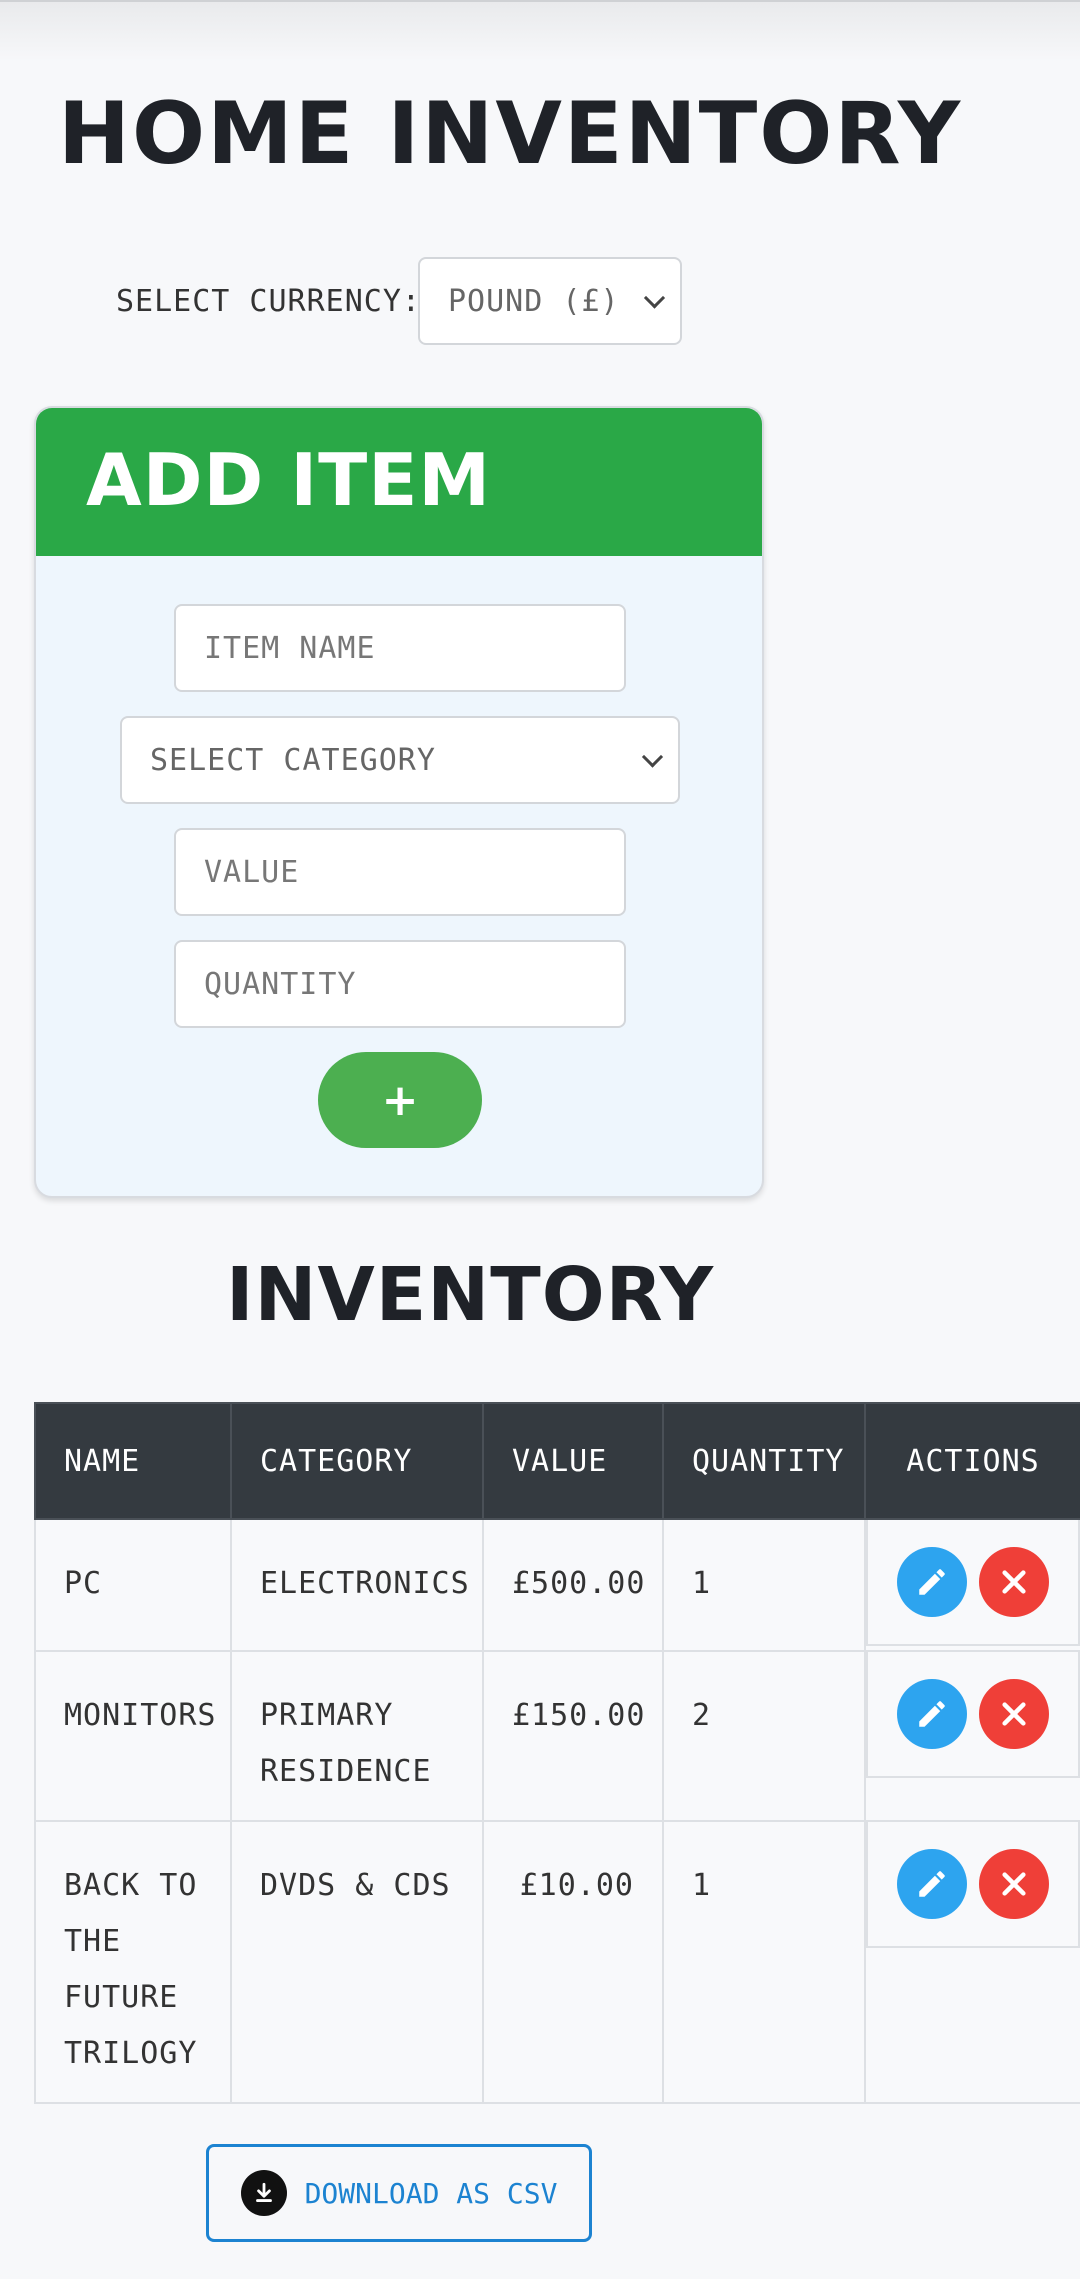 The width and height of the screenshot is (1080, 2279). Describe the element at coordinates (357, 1585) in the screenshot. I see `cell-category: Electronics` at that location.